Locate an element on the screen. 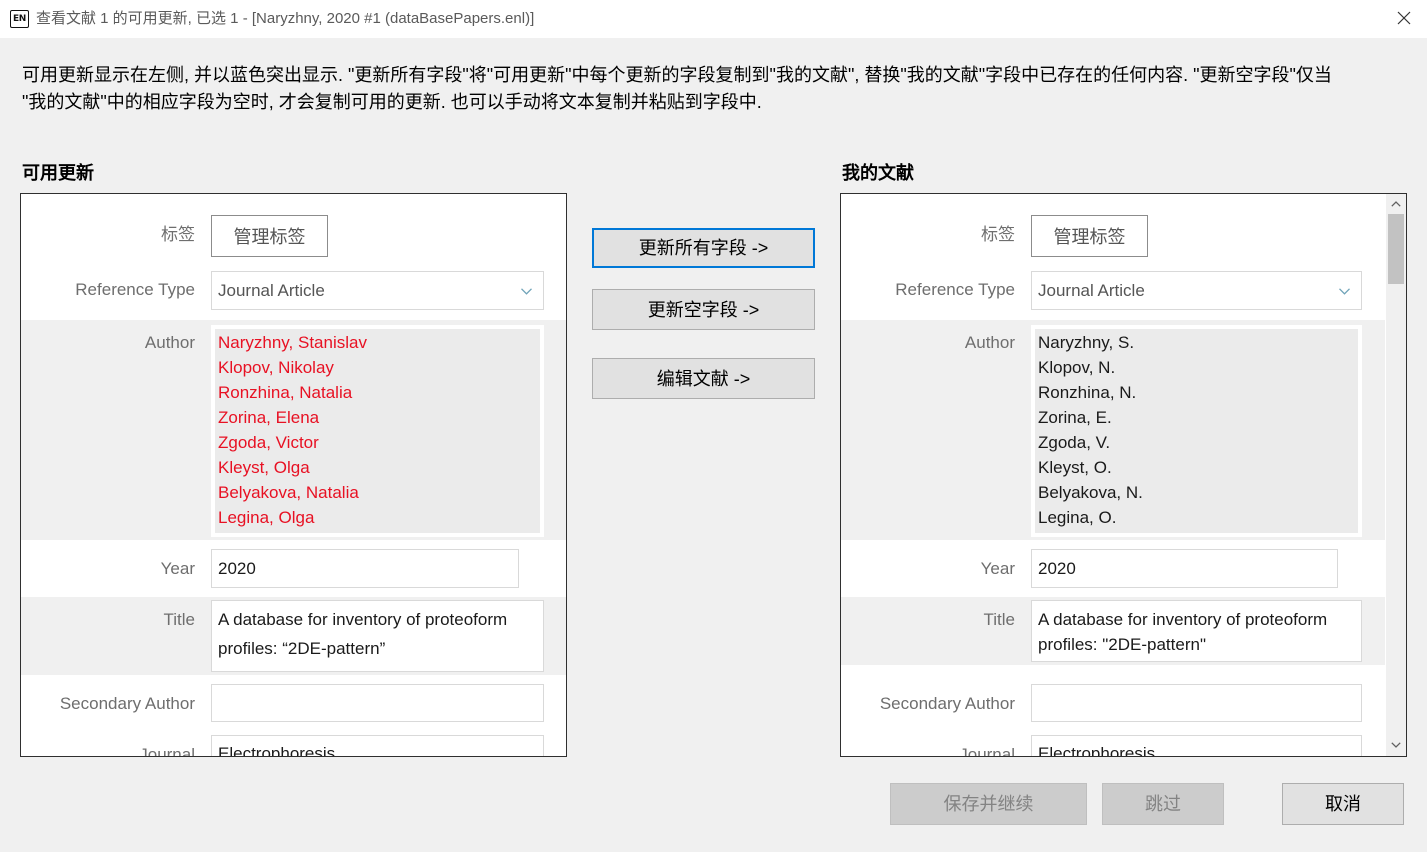 Image resolution: width=1427 pixels, height=852 pixels. update-all-fields-button: 更新所有字段 -> is located at coordinates (703, 248).